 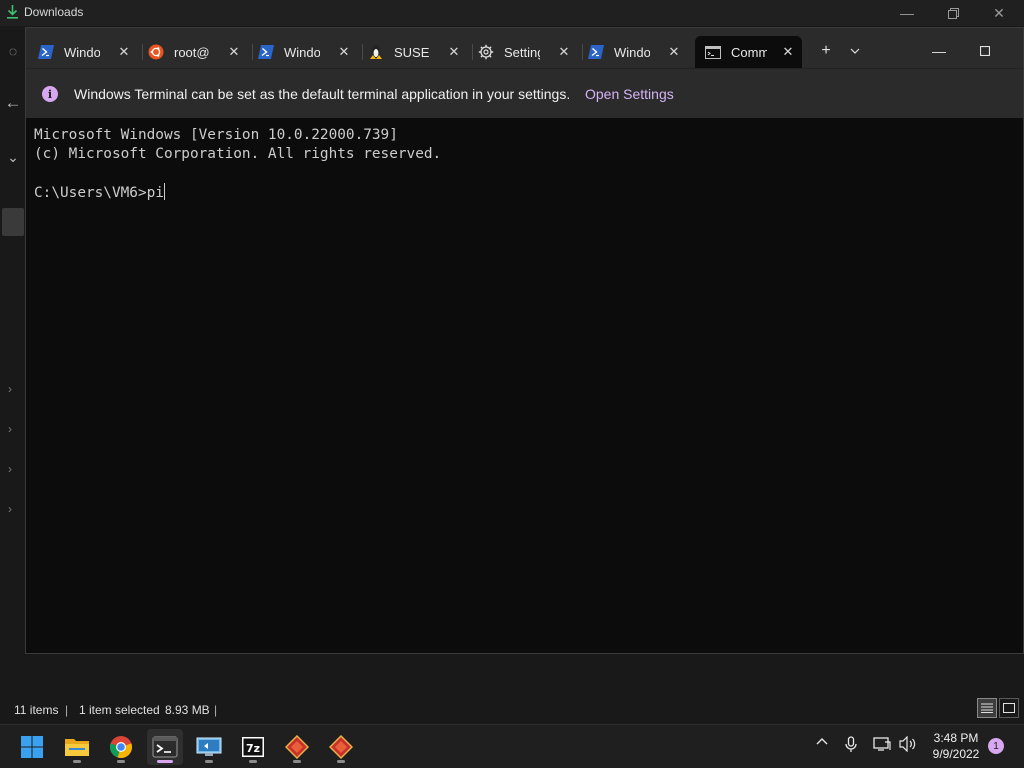 I want to click on chevron-down-icon, so click(x=855, y=51).